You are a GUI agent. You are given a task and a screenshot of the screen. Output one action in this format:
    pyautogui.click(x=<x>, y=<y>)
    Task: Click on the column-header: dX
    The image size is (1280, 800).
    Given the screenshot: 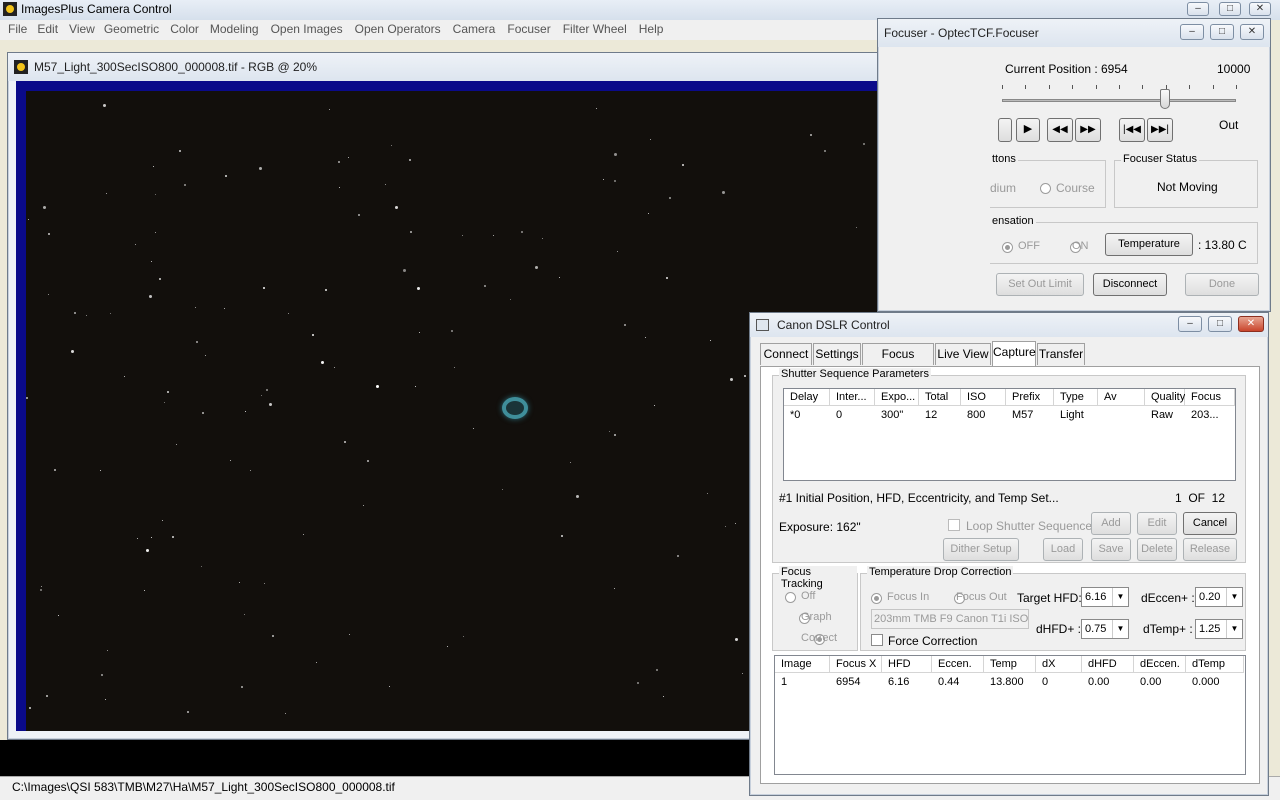 What is the action you would take?
    pyautogui.click(x=1059, y=664)
    